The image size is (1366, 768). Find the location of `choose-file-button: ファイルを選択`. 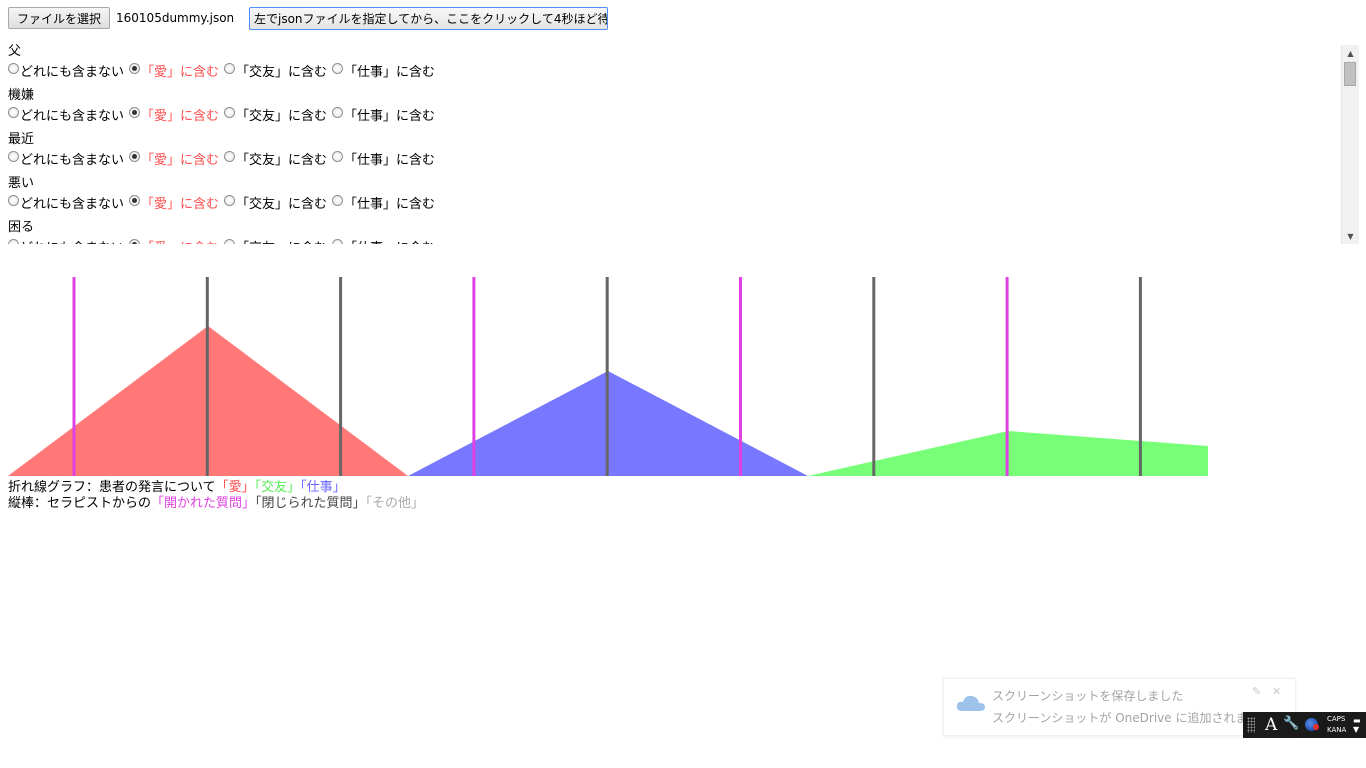

choose-file-button: ファイルを選択 is located at coordinates (59, 18).